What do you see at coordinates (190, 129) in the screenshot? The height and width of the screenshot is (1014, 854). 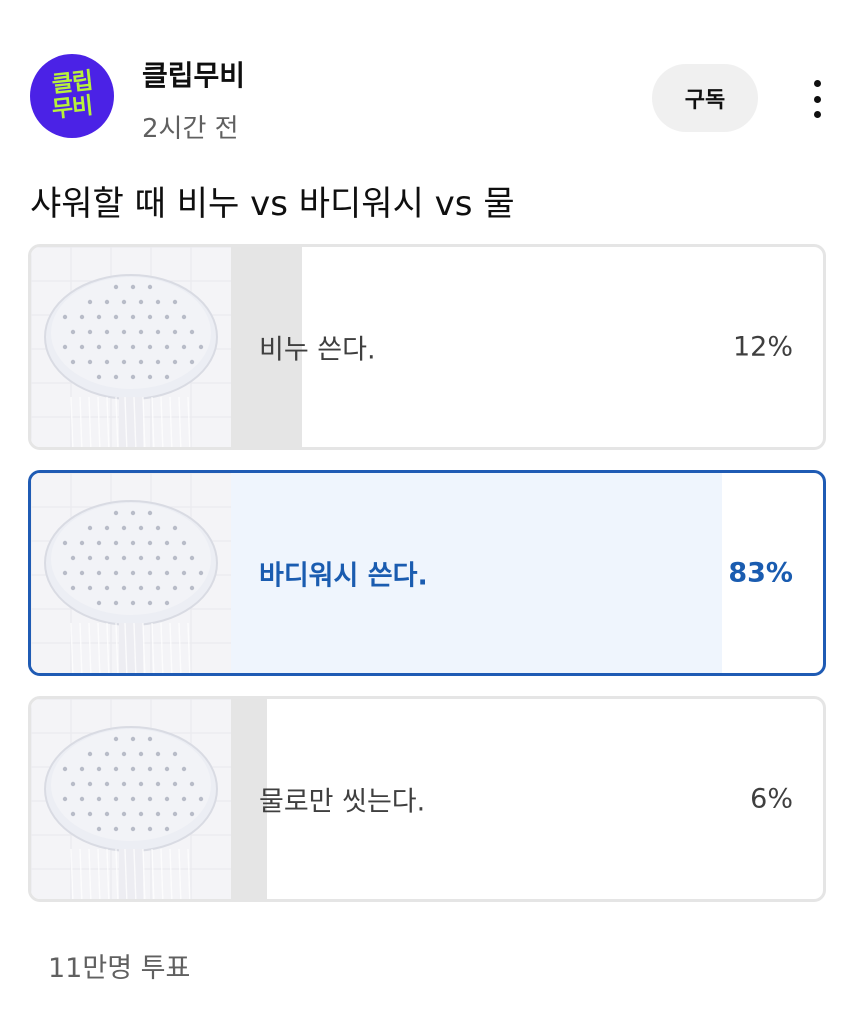 I see `post-timestamp: 2시간 전` at bounding box center [190, 129].